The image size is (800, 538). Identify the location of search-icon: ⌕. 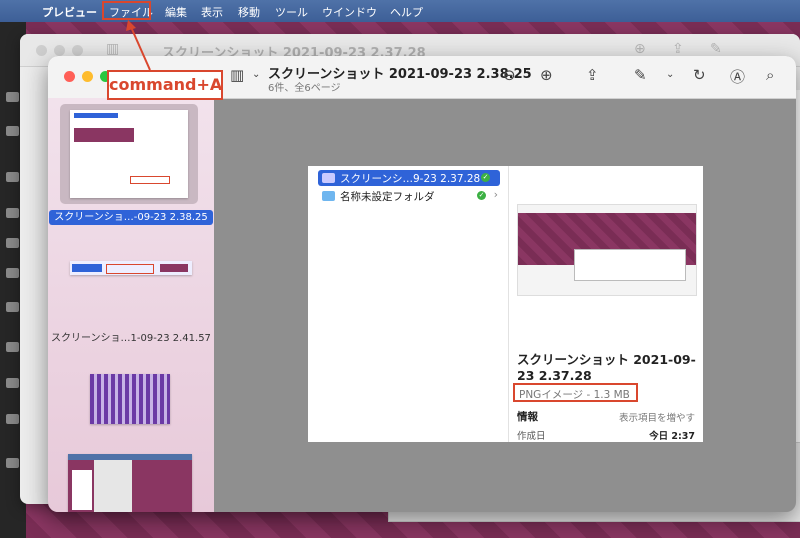
(770, 75).